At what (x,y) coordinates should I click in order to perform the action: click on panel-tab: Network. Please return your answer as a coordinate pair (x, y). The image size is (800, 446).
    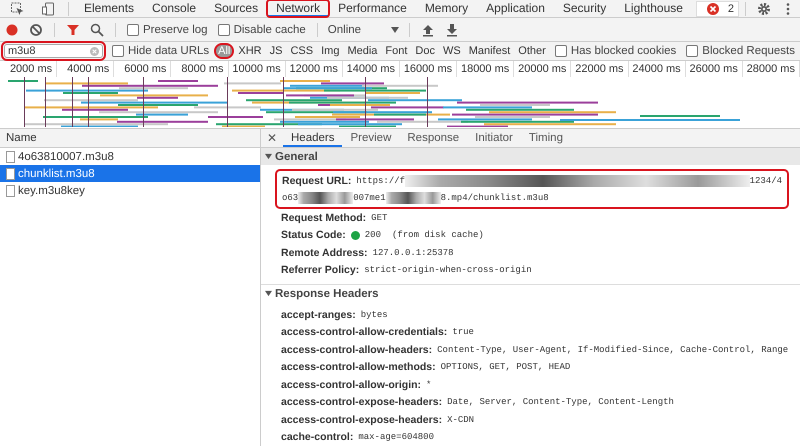
    Looking at the image, I should click on (298, 8).